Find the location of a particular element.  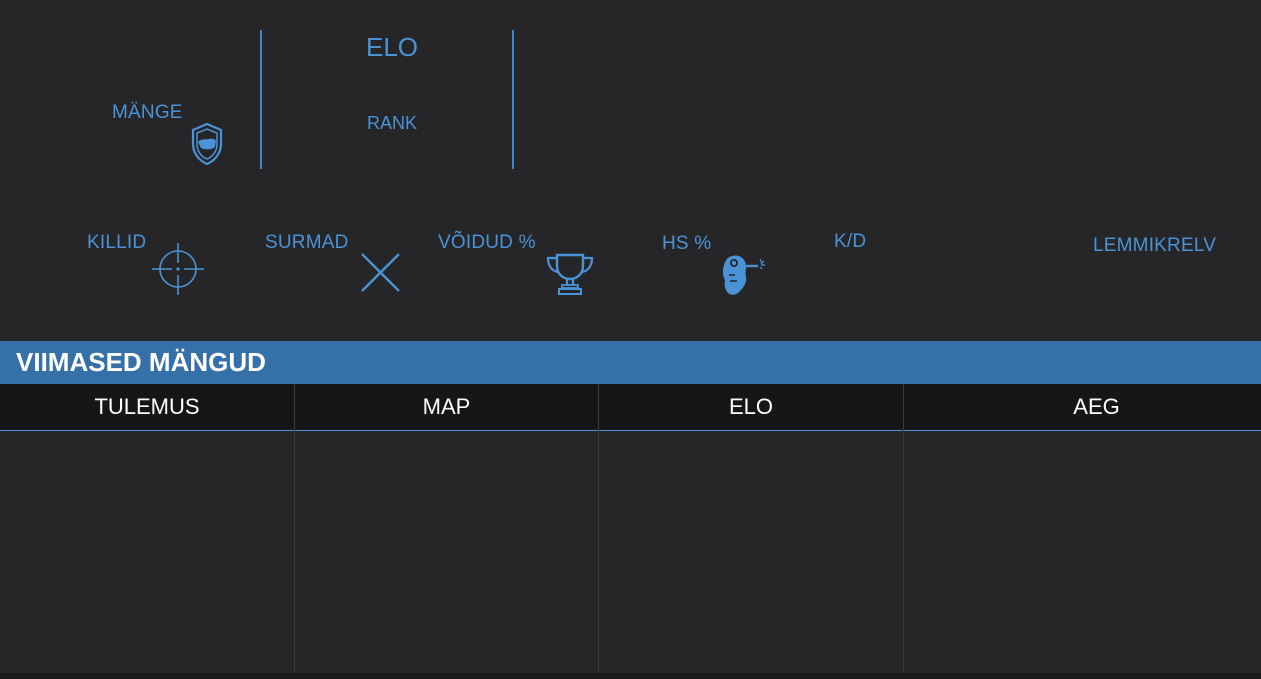

elo-label: ELO is located at coordinates (392, 47).